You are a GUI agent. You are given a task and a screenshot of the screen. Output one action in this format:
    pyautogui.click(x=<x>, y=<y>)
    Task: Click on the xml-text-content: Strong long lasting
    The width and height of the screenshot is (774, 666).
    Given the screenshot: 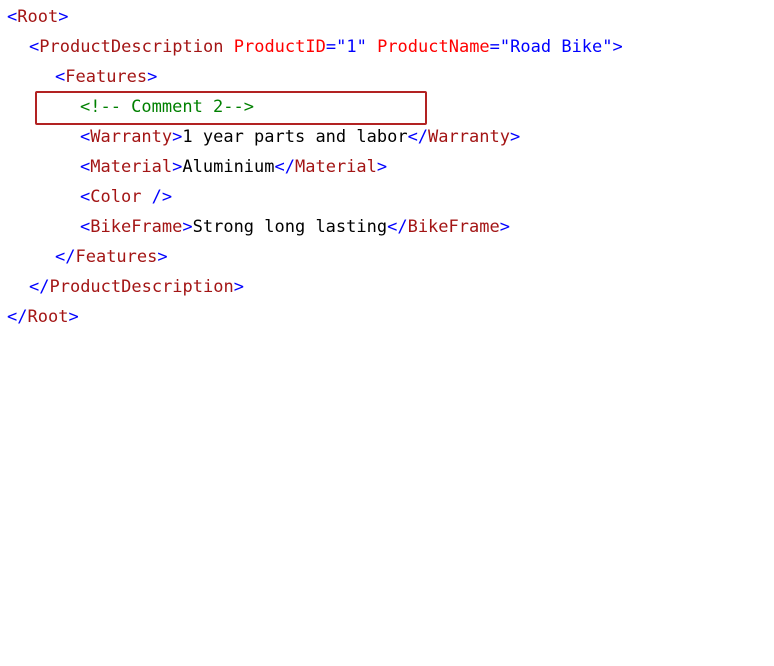 What is the action you would take?
    pyautogui.click(x=290, y=227)
    